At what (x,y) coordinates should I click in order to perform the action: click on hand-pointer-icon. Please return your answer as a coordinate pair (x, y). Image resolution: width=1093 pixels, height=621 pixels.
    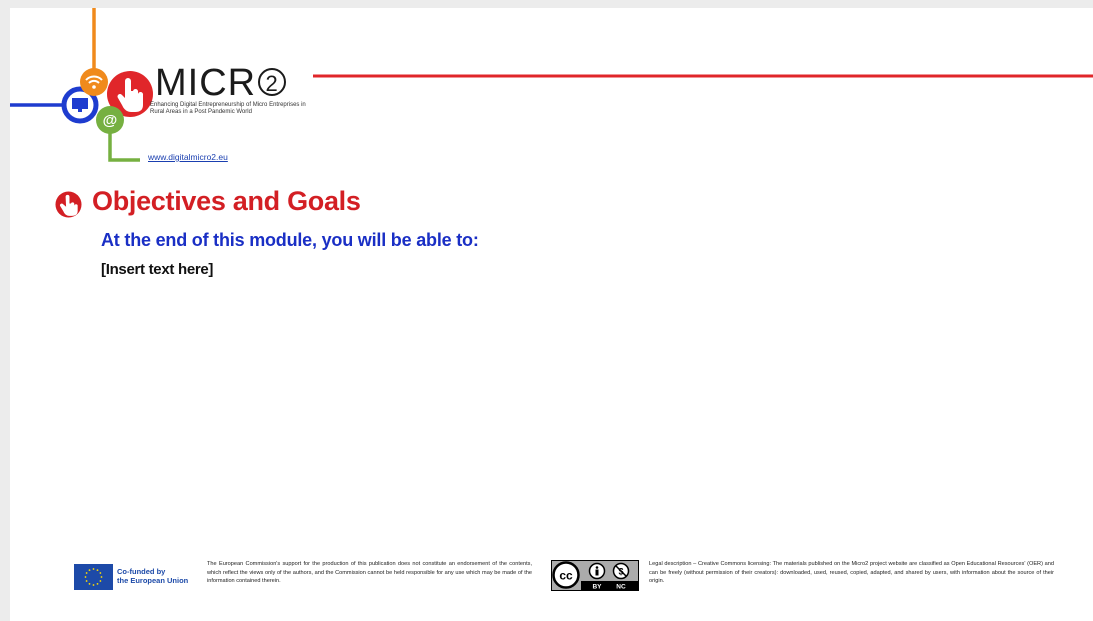
    Looking at the image, I should click on (68, 204).